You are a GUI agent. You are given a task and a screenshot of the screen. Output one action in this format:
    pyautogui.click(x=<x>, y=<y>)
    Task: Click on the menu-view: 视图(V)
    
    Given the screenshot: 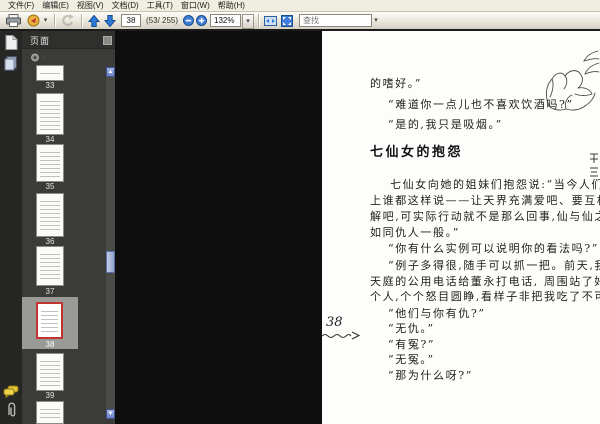 What is the action you would take?
    pyautogui.click(x=90, y=5)
    